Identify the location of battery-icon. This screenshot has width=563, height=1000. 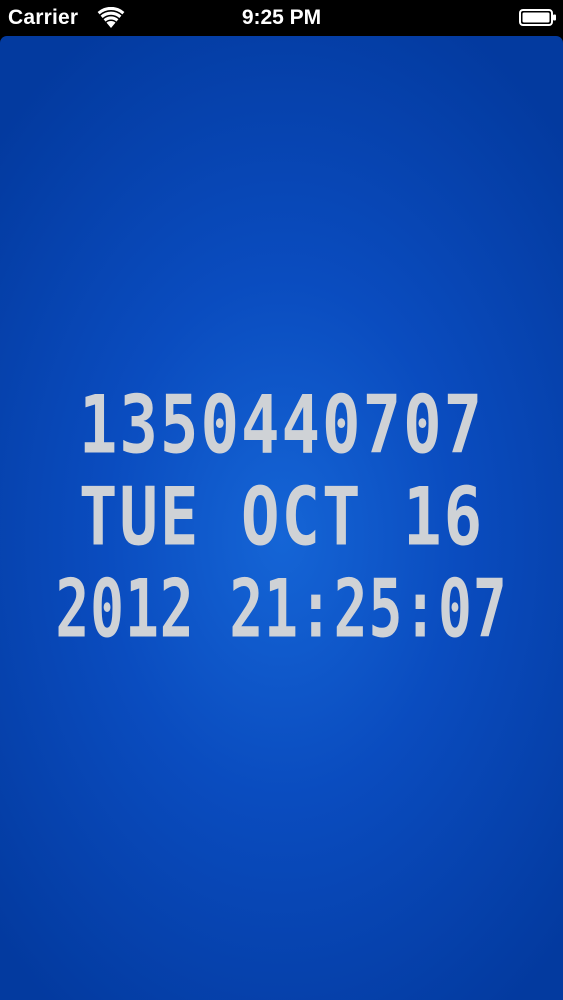
(537, 17).